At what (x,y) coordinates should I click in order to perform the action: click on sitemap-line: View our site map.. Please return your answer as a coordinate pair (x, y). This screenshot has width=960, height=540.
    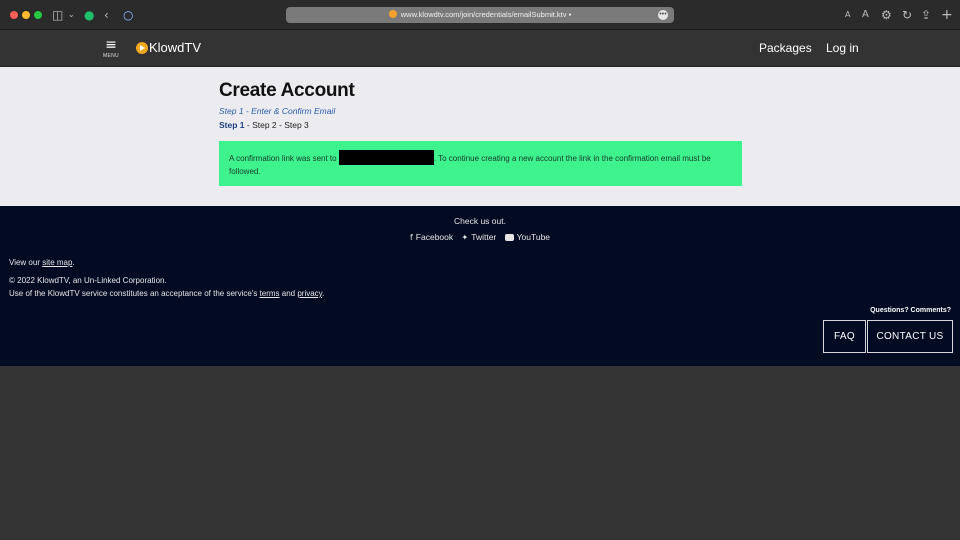
    Looking at the image, I should click on (42, 262).